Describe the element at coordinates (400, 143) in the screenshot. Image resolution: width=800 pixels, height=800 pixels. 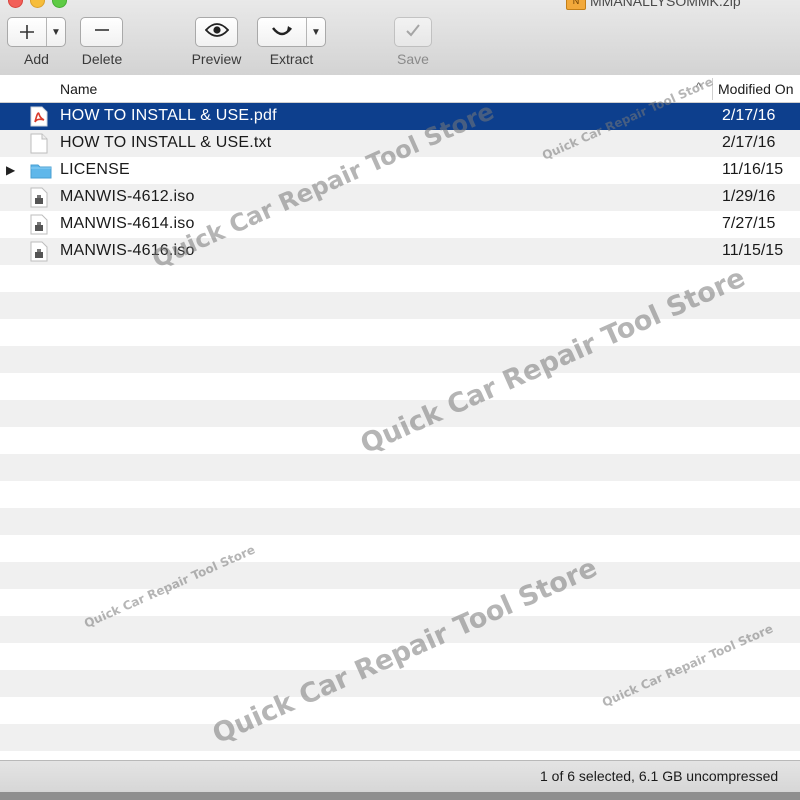
I see `file-row: HOW TO INSTALL & USE.txt 2/17/16` at that location.